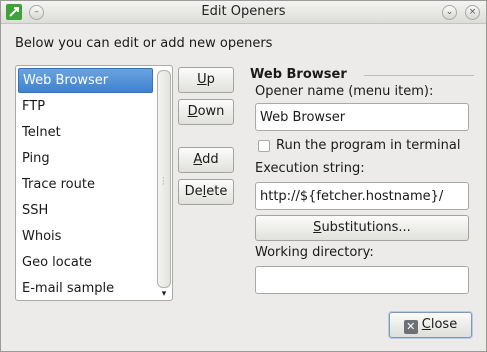 This screenshot has width=487, height=352. Describe the element at coordinates (85, 184) in the screenshot. I see `list-item: Trace route` at that location.